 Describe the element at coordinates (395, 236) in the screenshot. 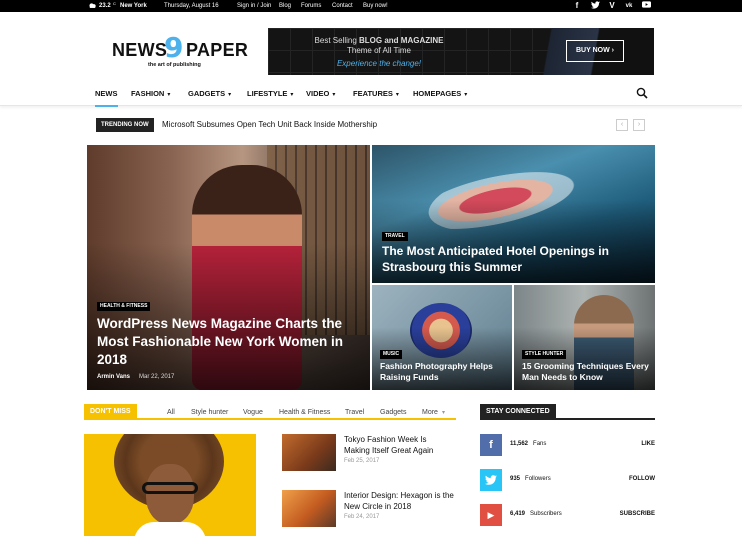

I see `featured-top-right-category: TRAVEL` at that location.